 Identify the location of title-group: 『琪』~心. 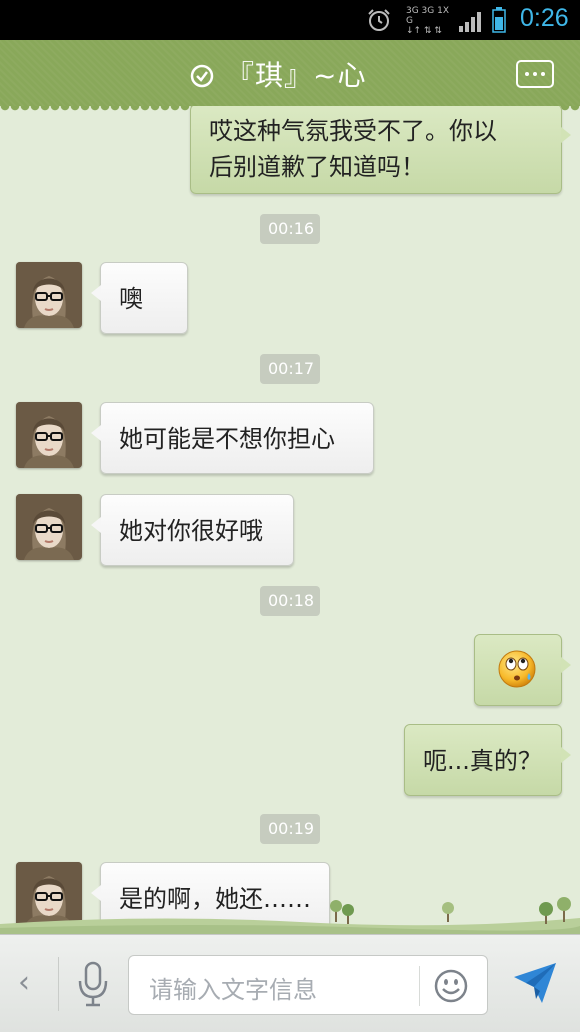
(290, 73).